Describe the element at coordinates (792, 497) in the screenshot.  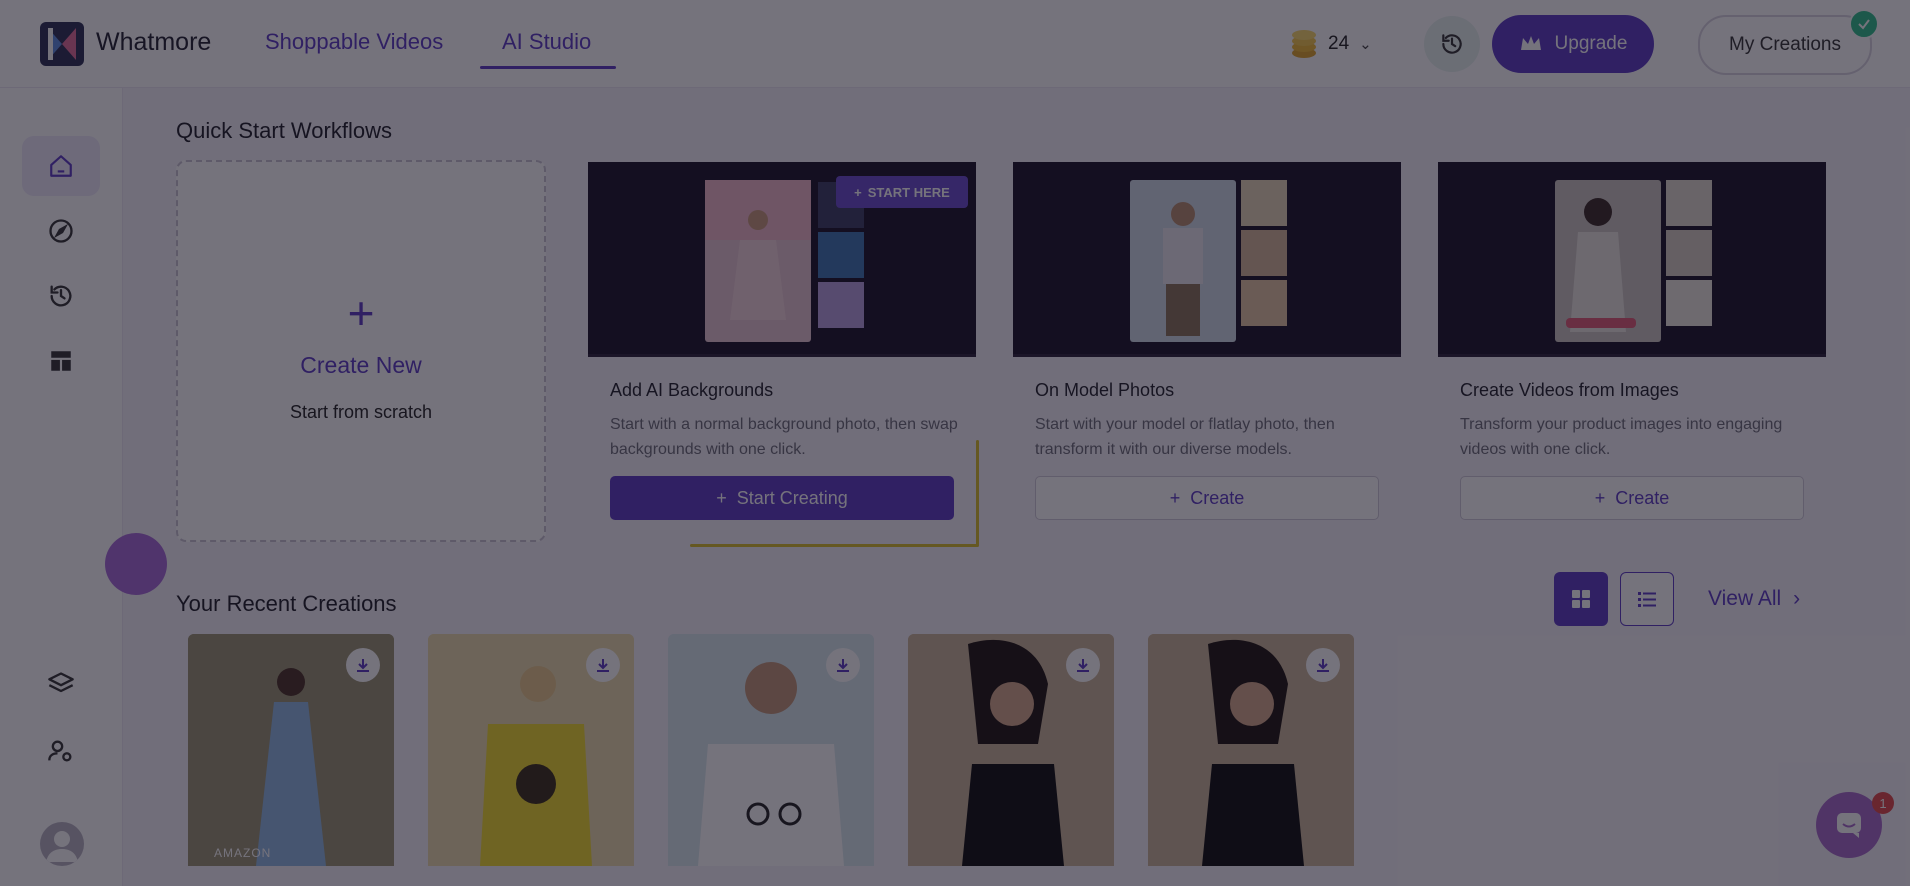
I see `start-creating-label: Start Creating` at that location.